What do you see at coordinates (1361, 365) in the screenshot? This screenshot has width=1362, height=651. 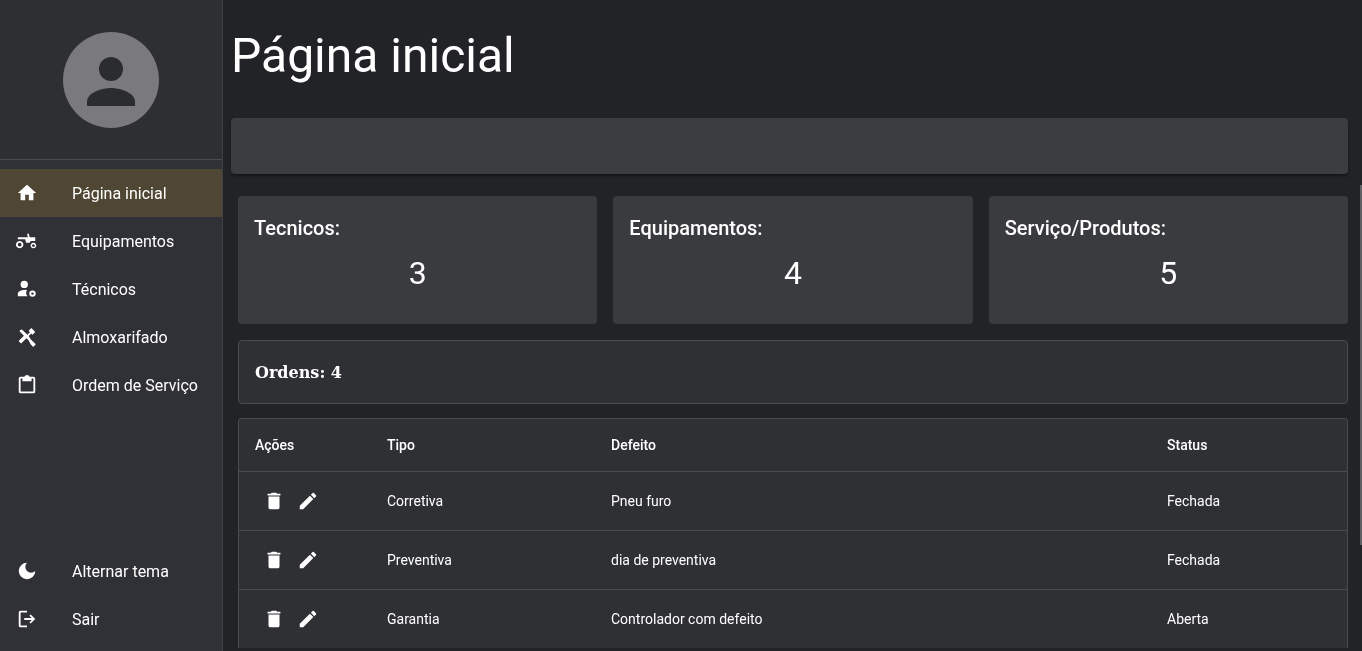 I see `scrollbar-thumb` at bounding box center [1361, 365].